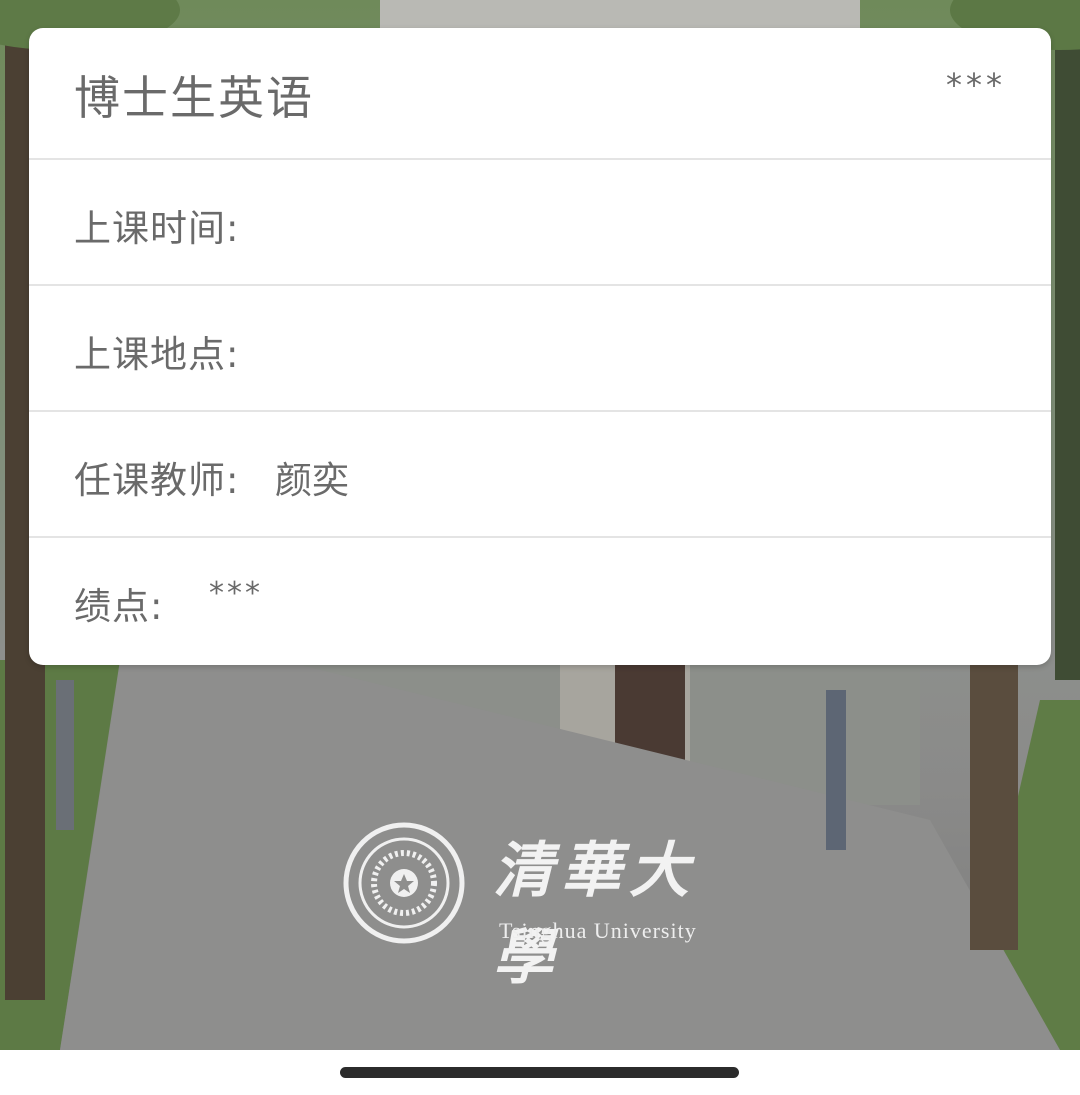 The width and height of the screenshot is (1080, 1095). What do you see at coordinates (540, 94) in the screenshot?
I see `course-header-row: 博士生英语 ***` at bounding box center [540, 94].